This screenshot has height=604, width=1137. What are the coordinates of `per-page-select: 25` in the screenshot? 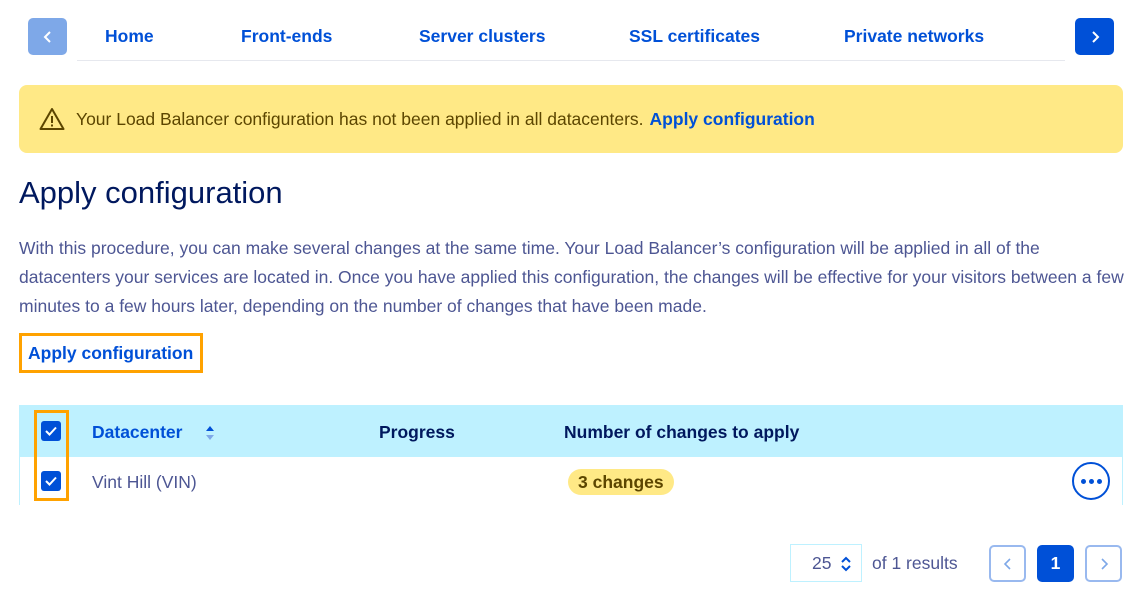 It's located at (826, 563).